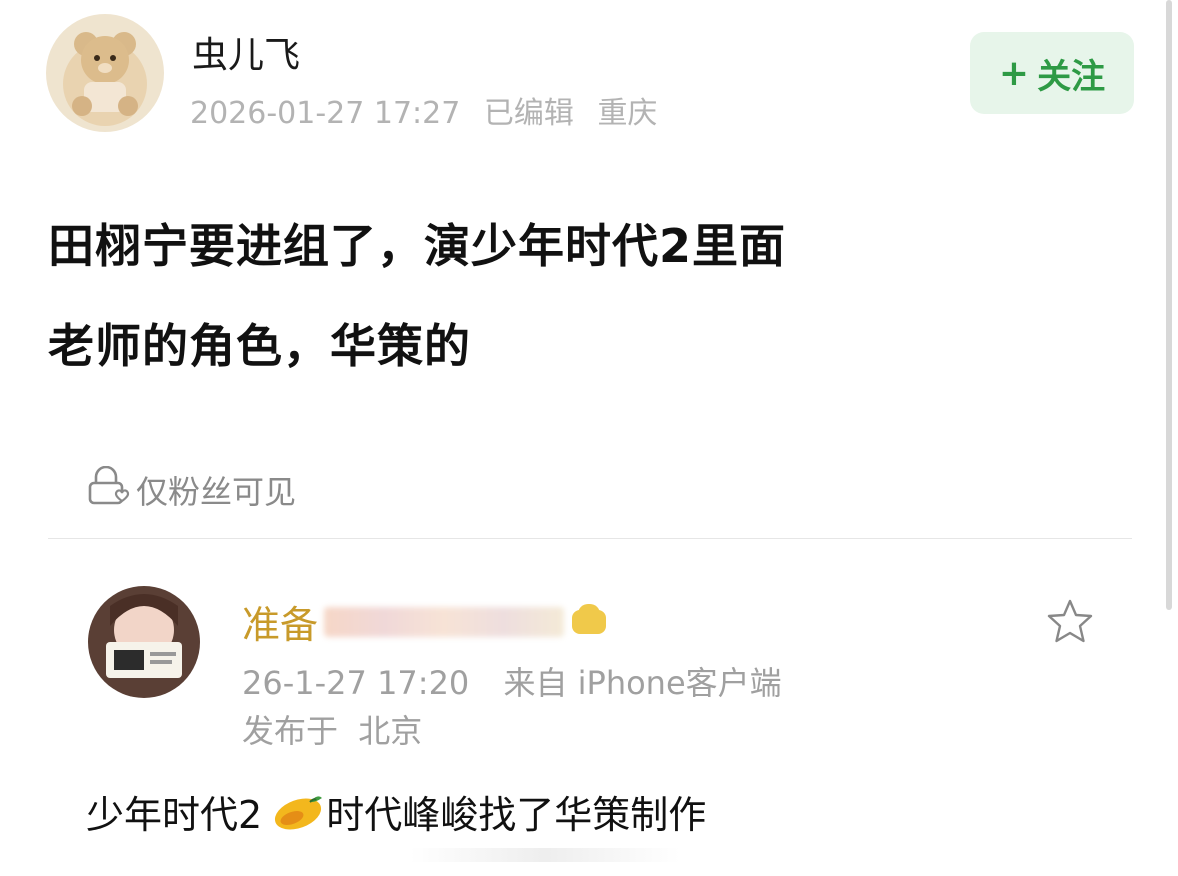  I want to click on comment-content: 少年时代2 时代峰峻找了华策制作, so click(396, 811).